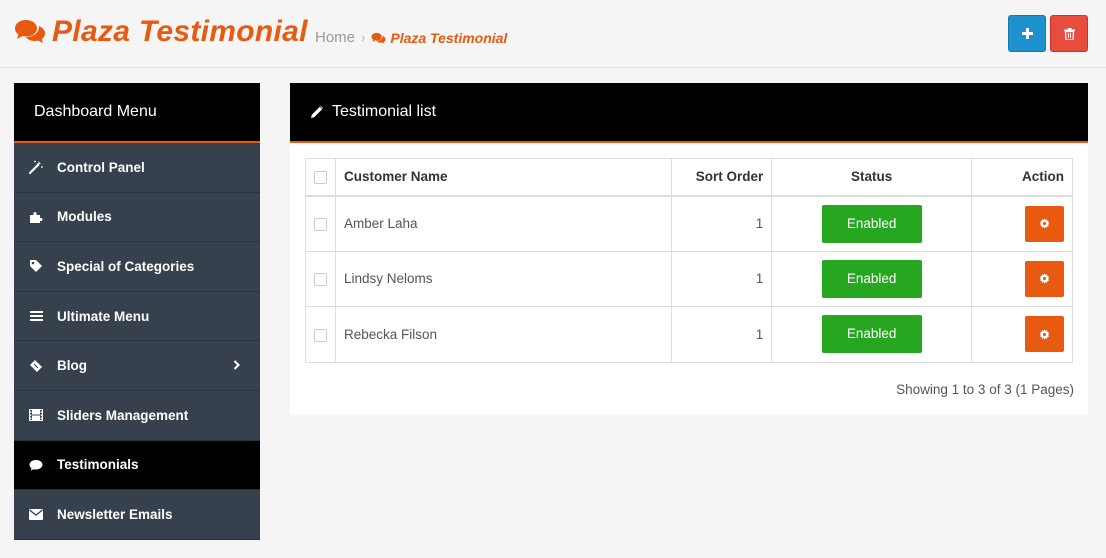  Describe the element at coordinates (872, 177) in the screenshot. I see `column-header-status: Status` at that location.